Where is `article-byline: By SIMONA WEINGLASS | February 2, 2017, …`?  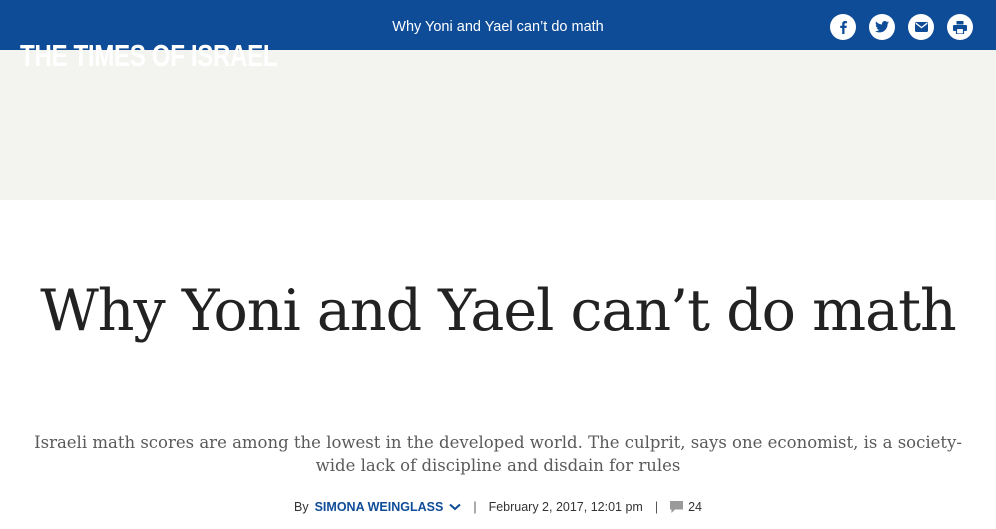
article-byline: By SIMONA WEINGLASS | February 2, 2017, … is located at coordinates (498, 507).